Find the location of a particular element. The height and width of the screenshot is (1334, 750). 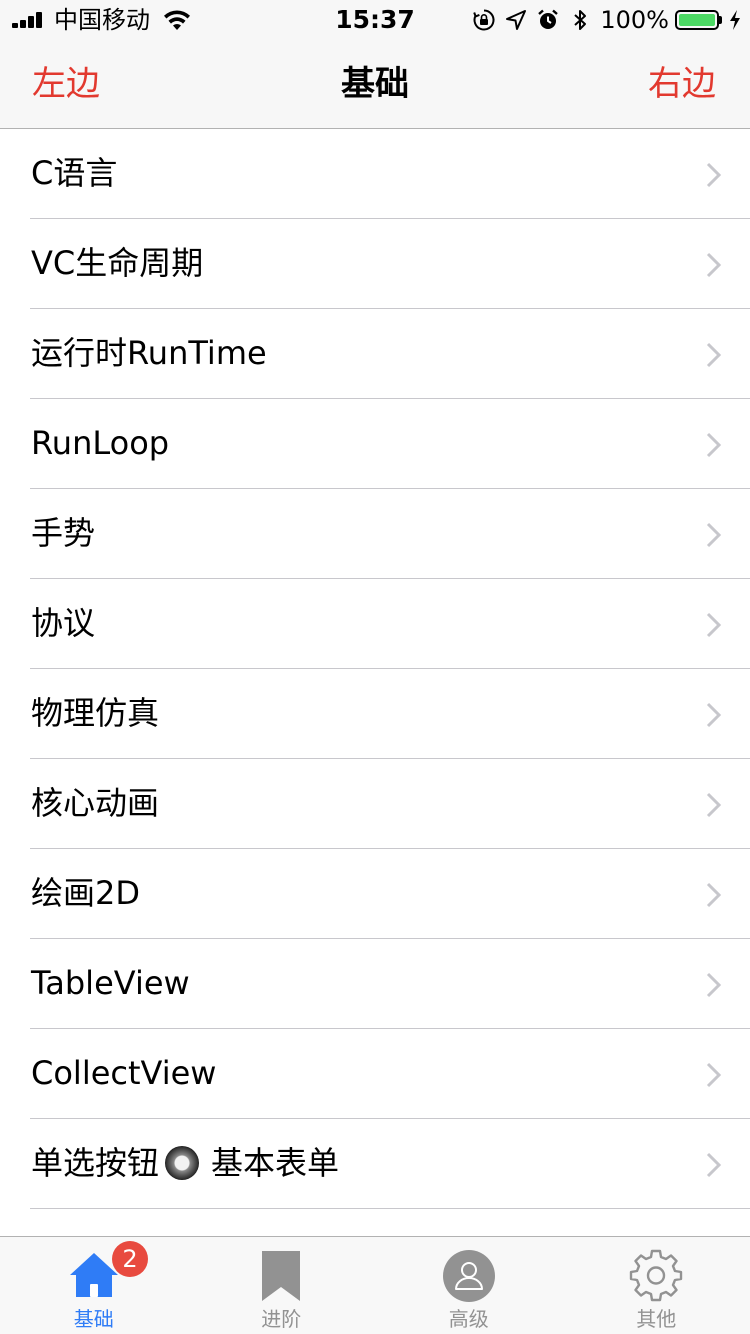

list-item-vc-lifecycle: VC生命周期 is located at coordinates (375, 264).